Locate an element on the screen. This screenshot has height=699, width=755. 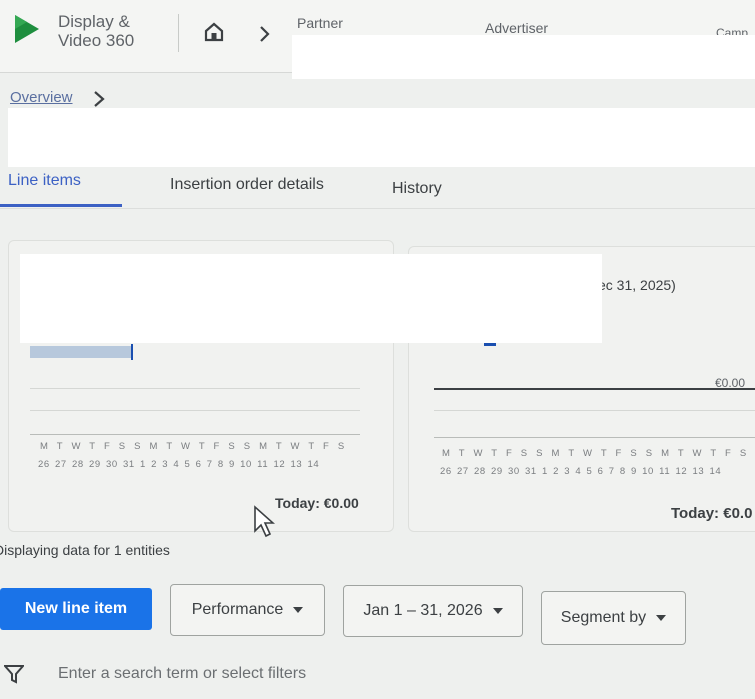
redacted-insertion-order-title is located at coordinates (381, 137).